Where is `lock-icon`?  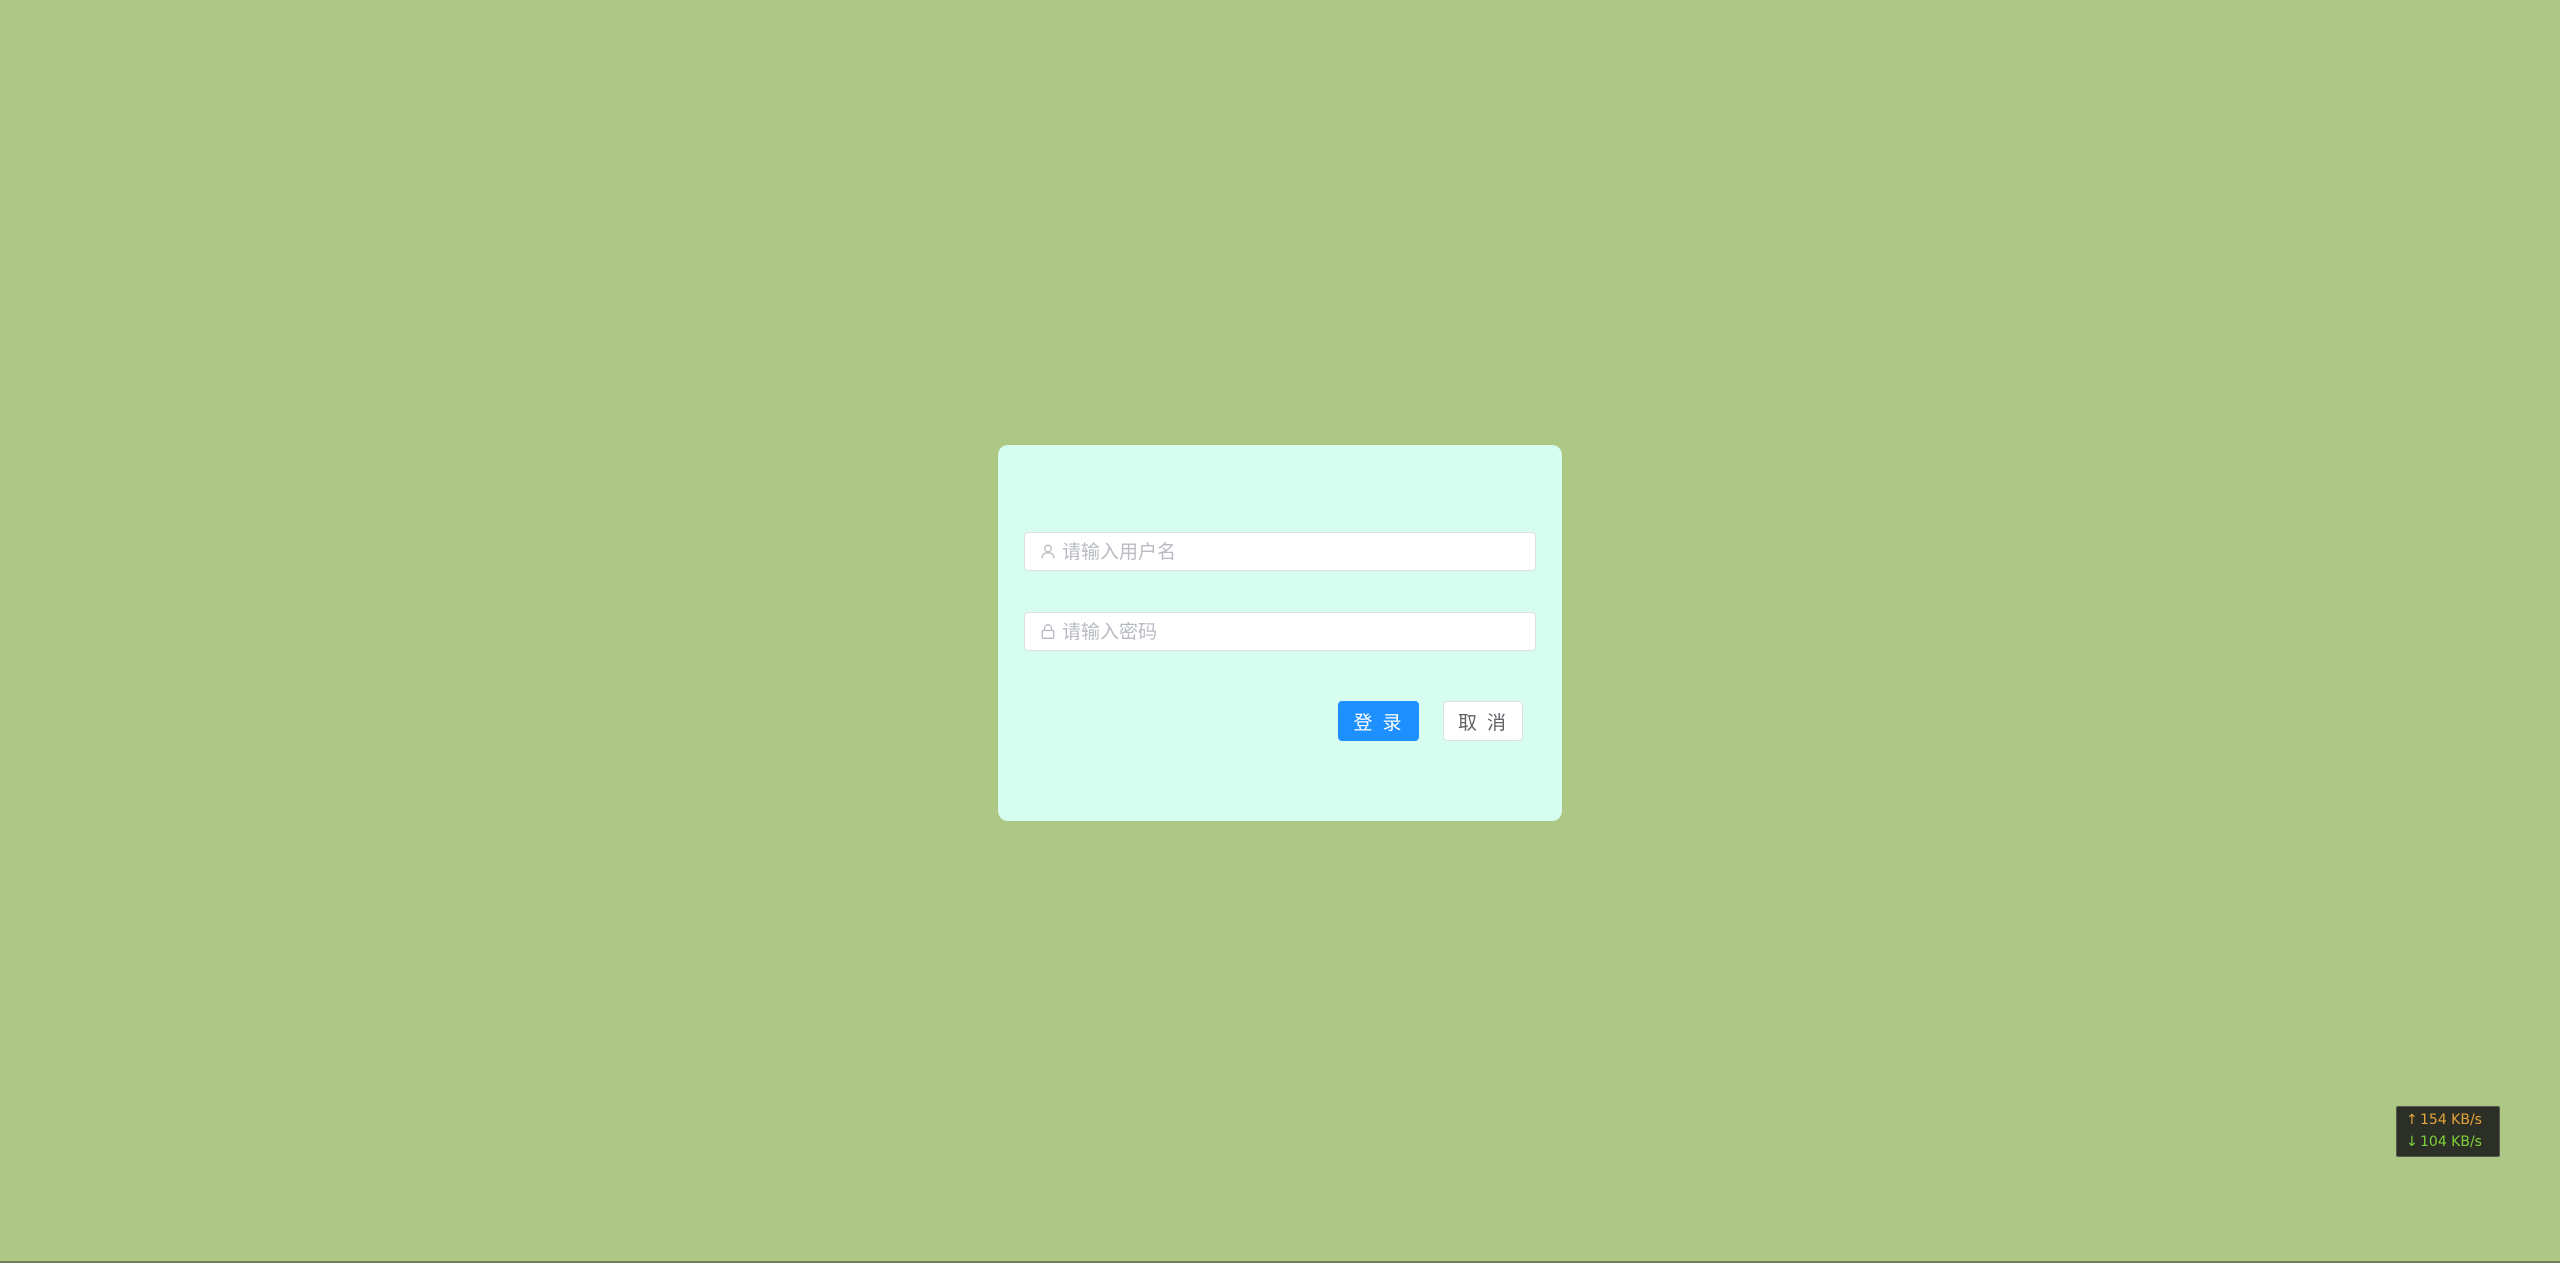 lock-icon is located at coordinates (1048, 632).